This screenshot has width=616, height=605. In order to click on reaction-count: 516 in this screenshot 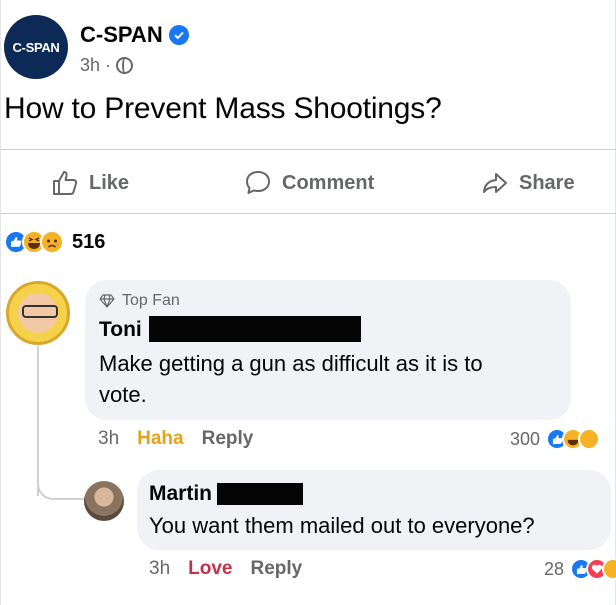, I will do `click(88, 242)`.